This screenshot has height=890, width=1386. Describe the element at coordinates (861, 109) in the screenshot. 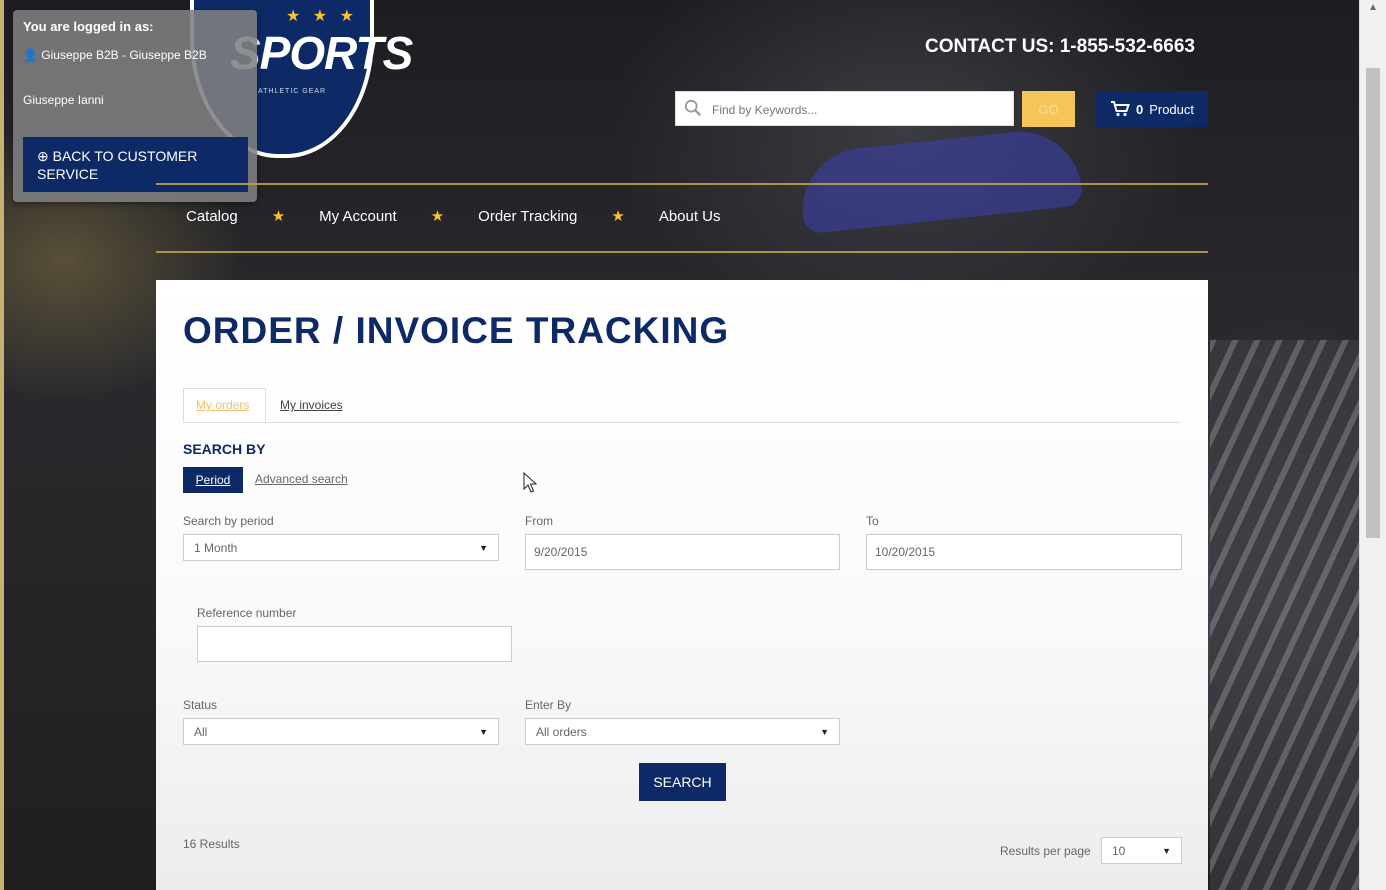

I see `search-input` at that location.